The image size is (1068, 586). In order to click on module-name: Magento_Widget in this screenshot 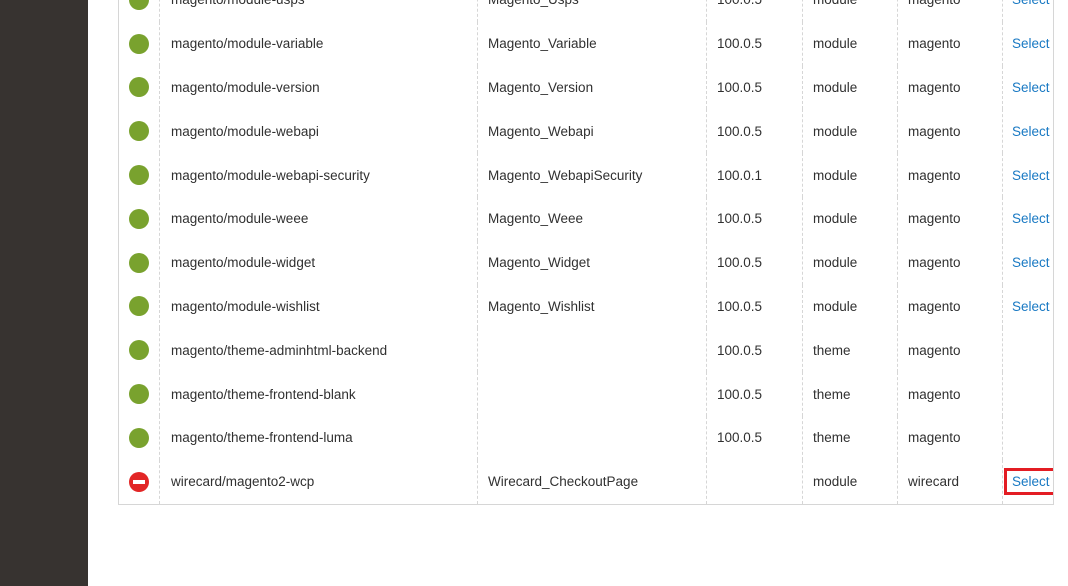, I will do `click(592, 262)`.